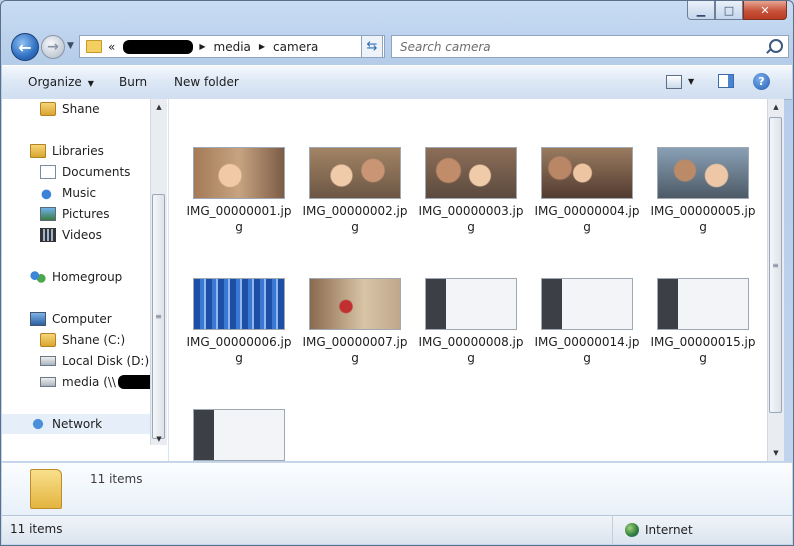 The height and width of the screenshot is (546, 794). I want to click on nav-item-drive-d: Local Disk (D:), so click(94, 361).